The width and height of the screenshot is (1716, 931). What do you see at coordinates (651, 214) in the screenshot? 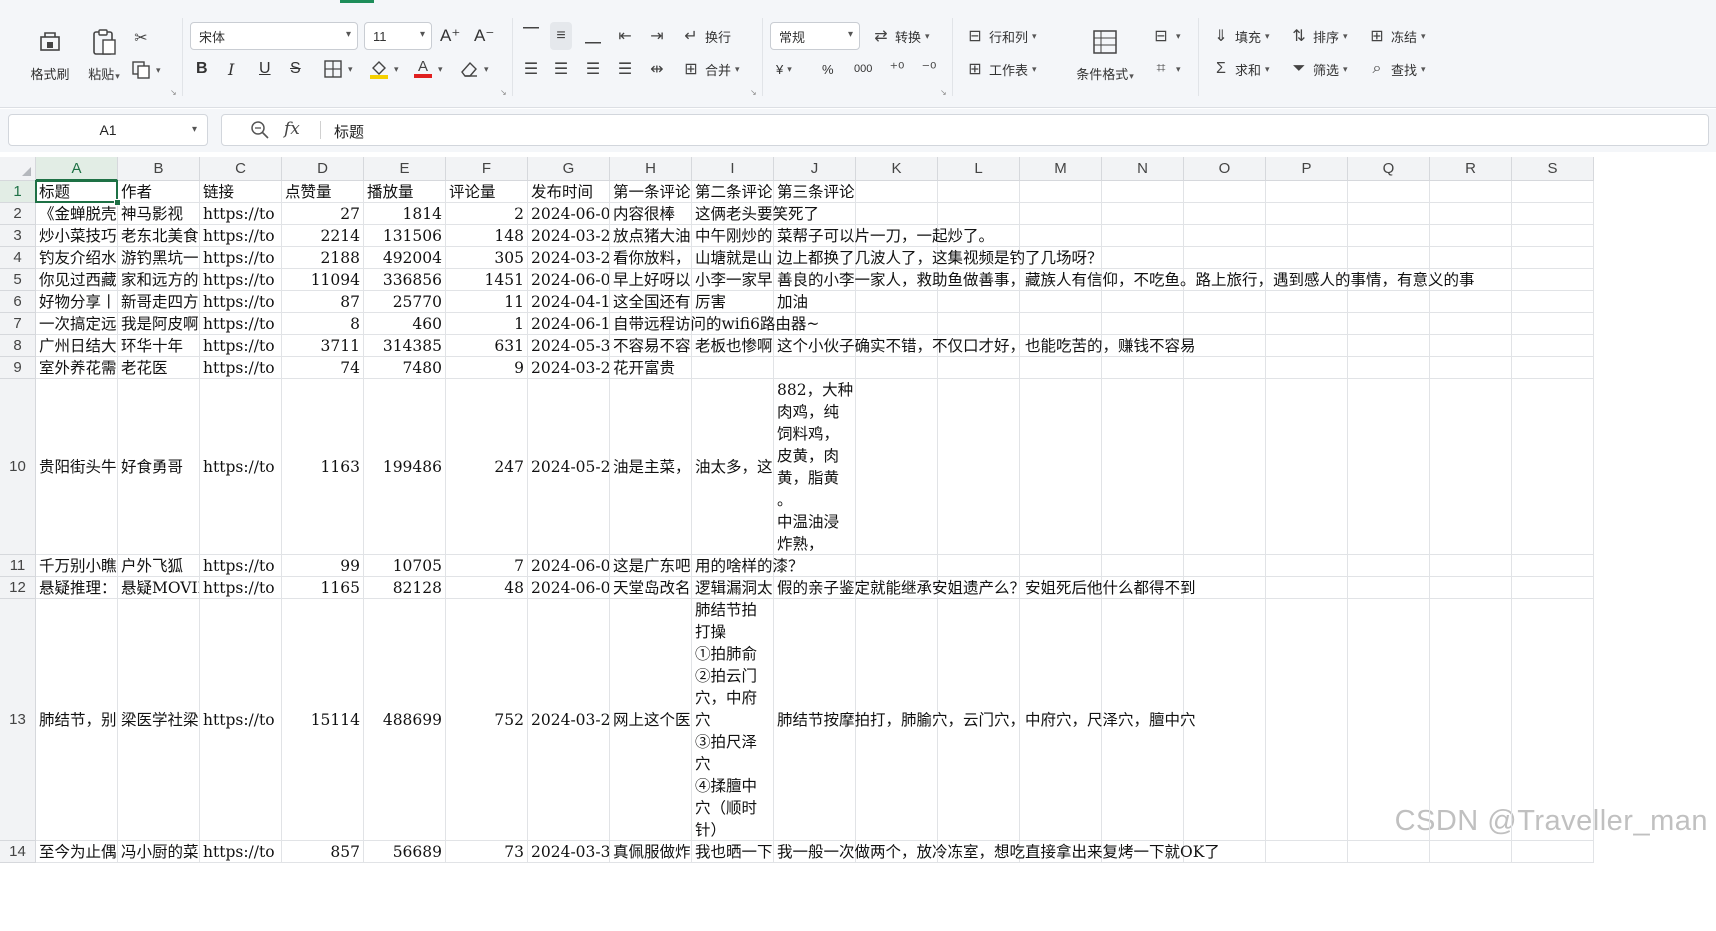
I see `cell-h2: 内容很棒` at bounding box center [651, 214].